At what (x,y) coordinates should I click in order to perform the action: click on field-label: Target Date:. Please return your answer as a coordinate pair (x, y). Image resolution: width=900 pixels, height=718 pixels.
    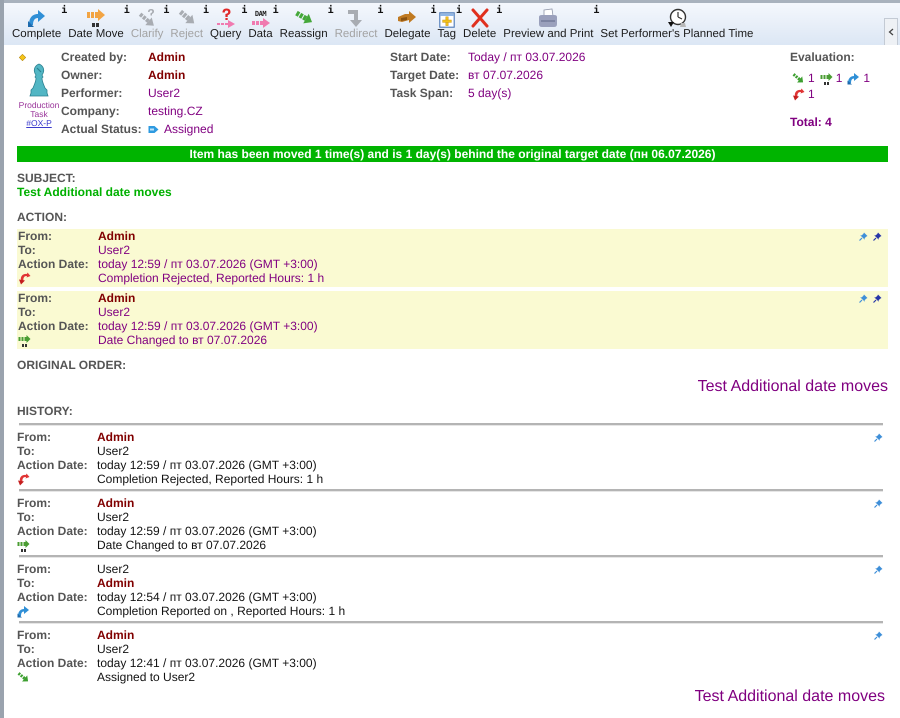
    Looking at the image, I should click on (425, 75).